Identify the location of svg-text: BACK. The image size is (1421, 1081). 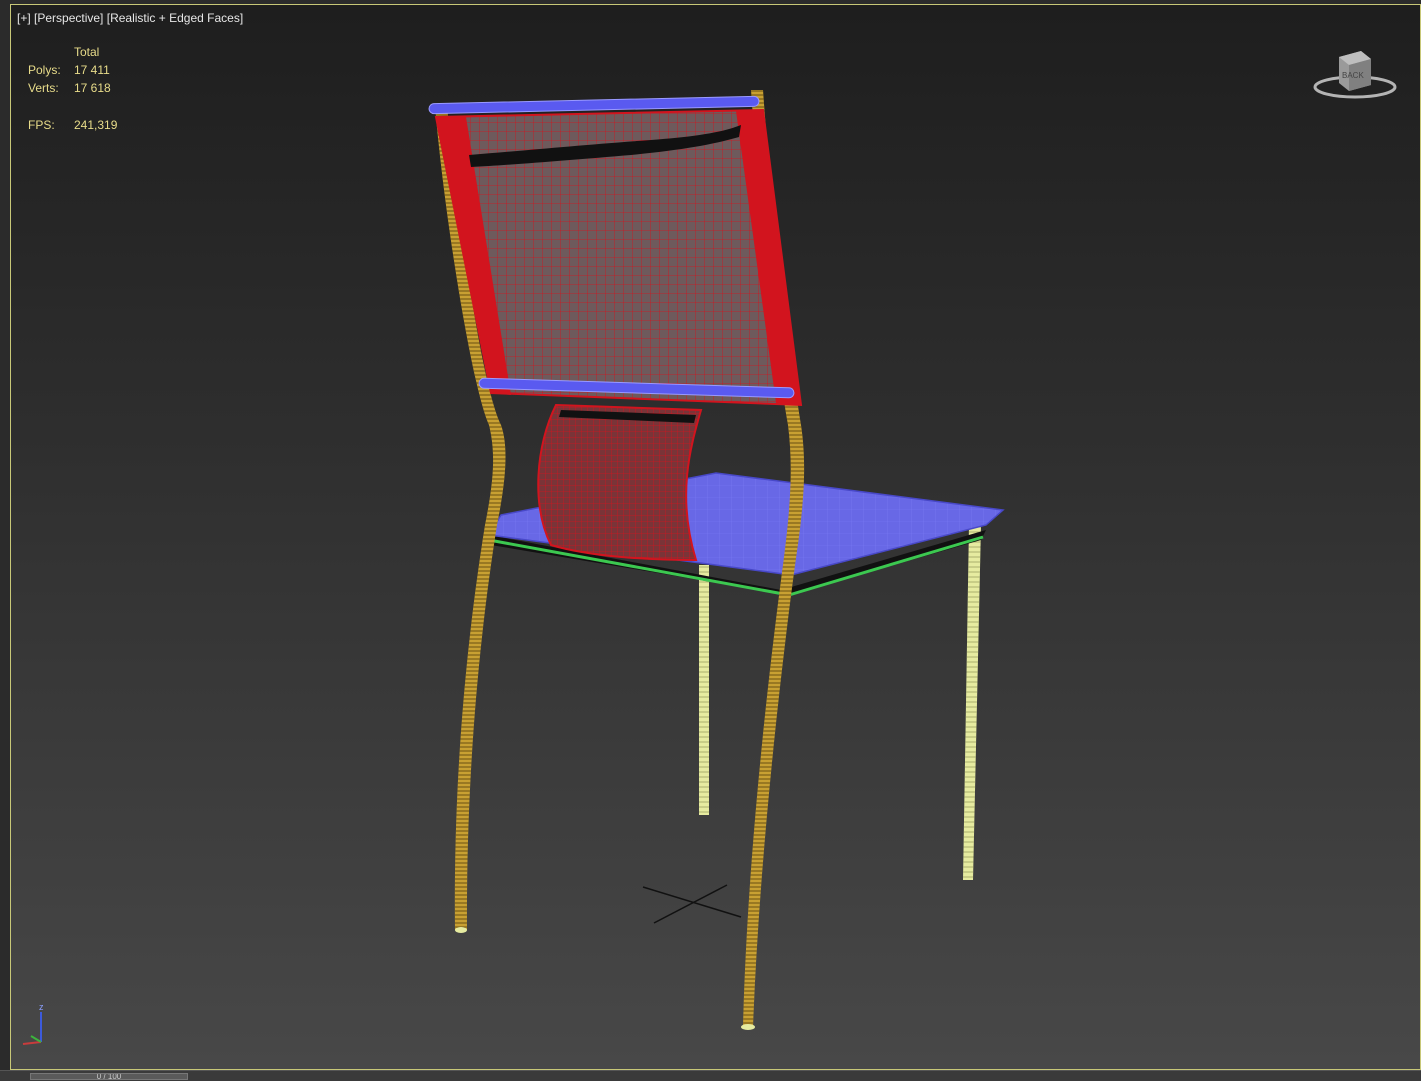
(1353, 75).